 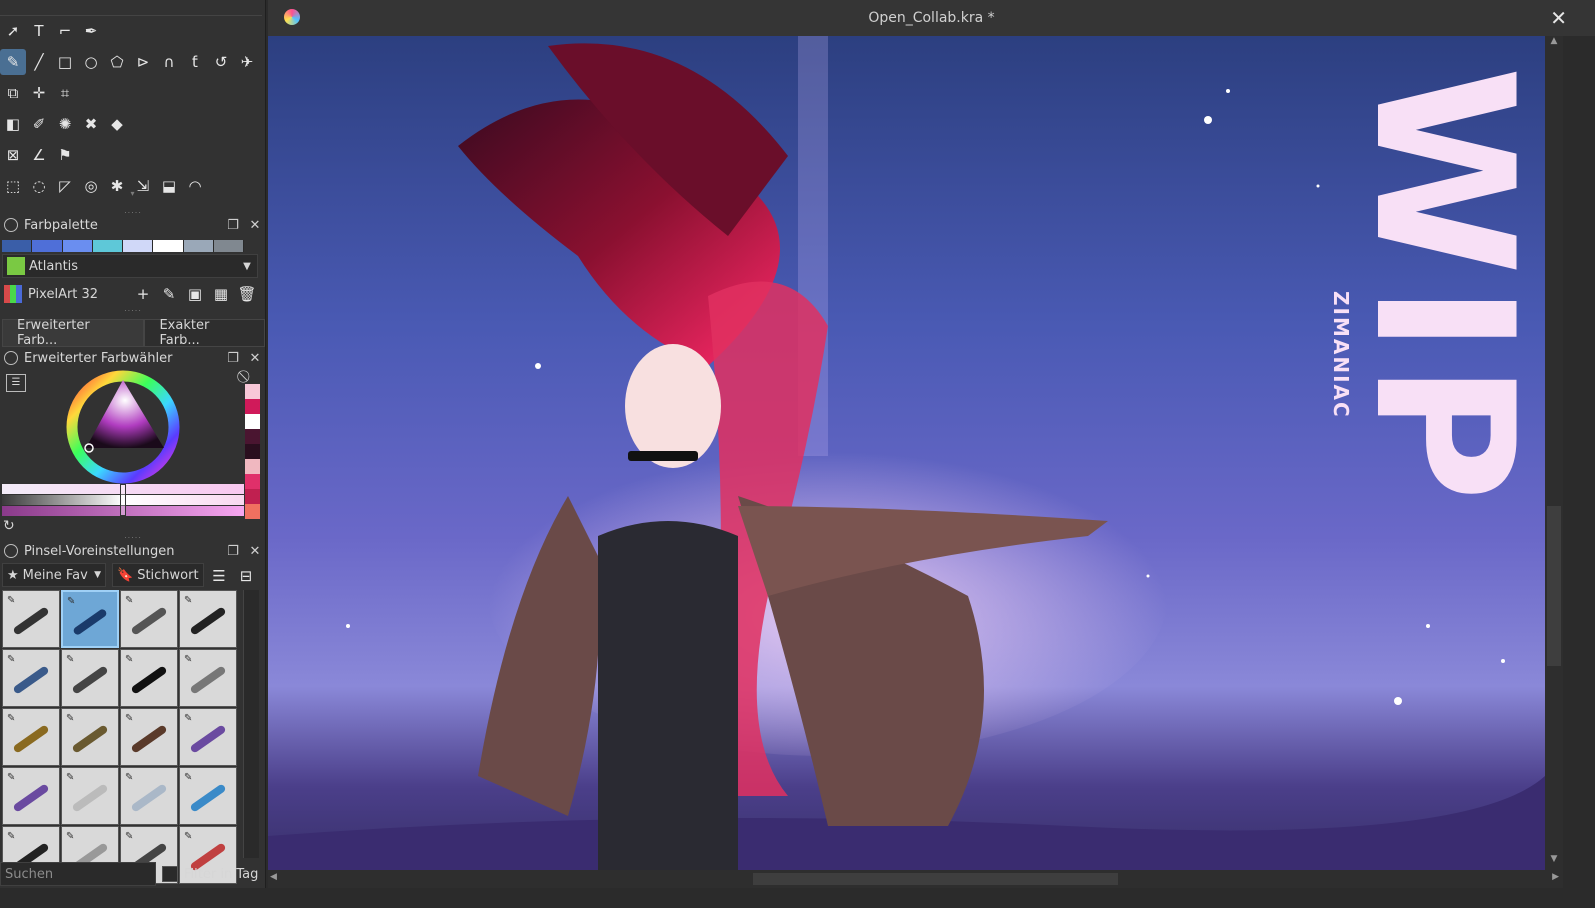 What do you see at coordinates (247, 62) in the screenshot?
I see `multibrush-icon: ✈` at bounding box center [247, 62].